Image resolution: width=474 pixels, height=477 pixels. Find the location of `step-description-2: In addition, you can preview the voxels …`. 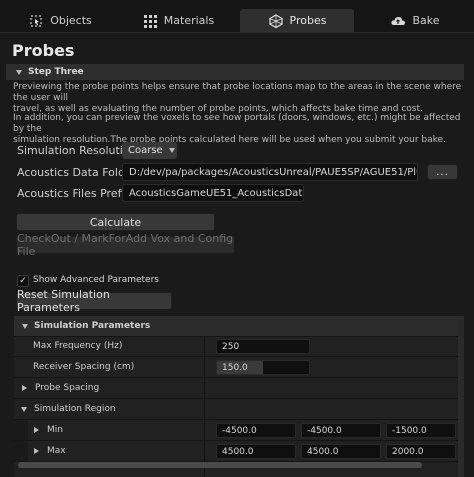

step-description-2: In addition, you can preview the voxels … is located at coordinates (239, 129).